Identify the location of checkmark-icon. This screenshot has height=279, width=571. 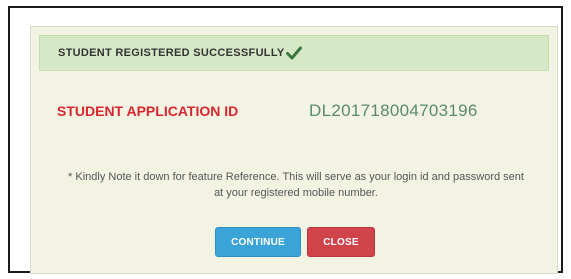
(294, 53).